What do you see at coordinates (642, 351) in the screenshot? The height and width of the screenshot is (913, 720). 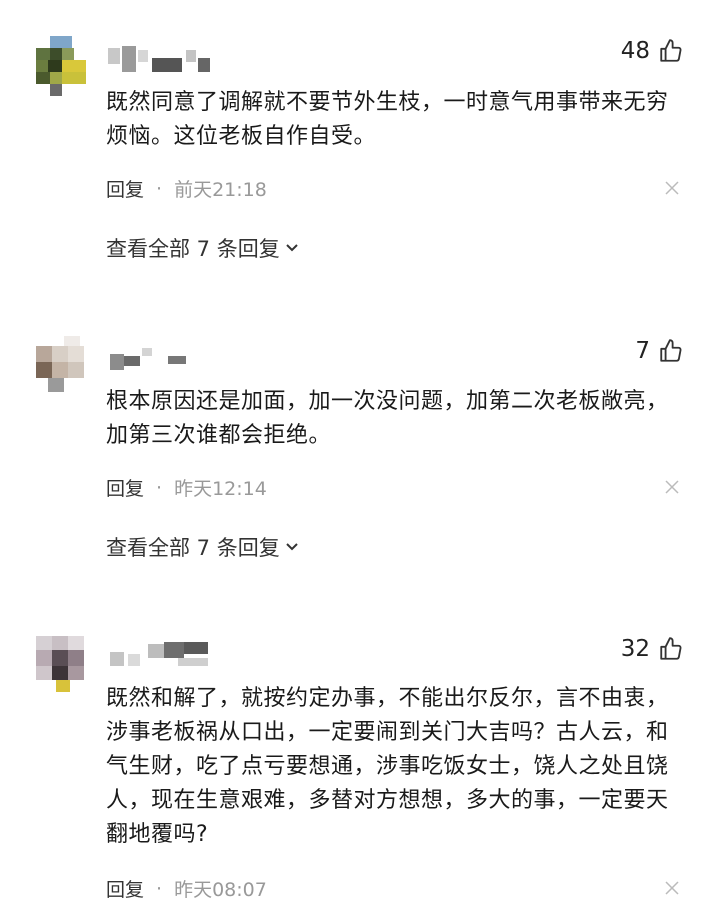 I see `like-count: 7` at bounding box center [642, 351].